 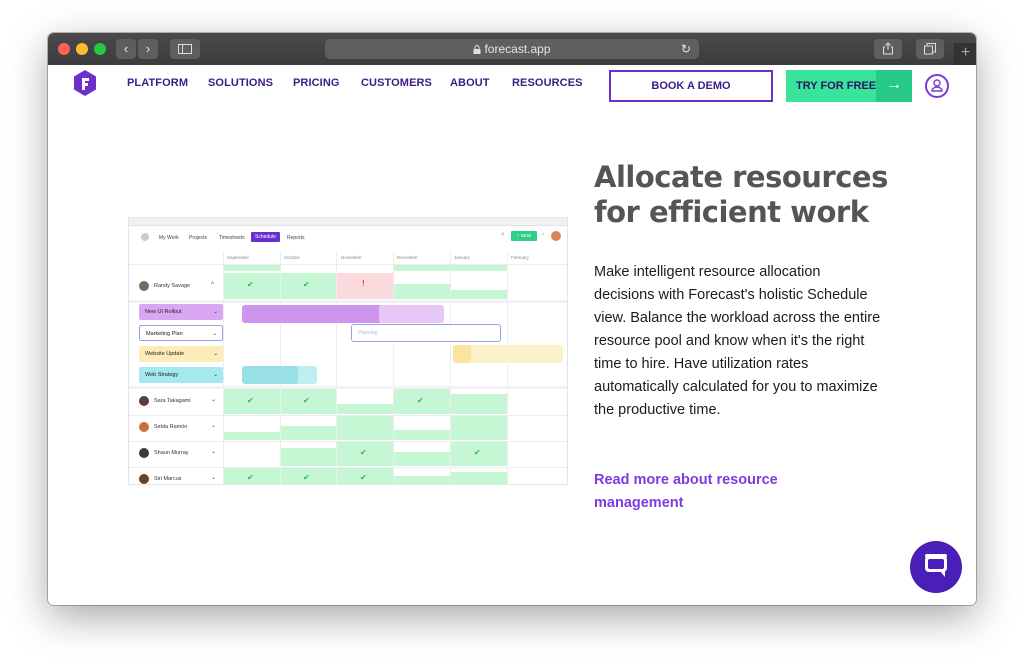 I want to click on app-titlebar, so click(x=348, y=222).